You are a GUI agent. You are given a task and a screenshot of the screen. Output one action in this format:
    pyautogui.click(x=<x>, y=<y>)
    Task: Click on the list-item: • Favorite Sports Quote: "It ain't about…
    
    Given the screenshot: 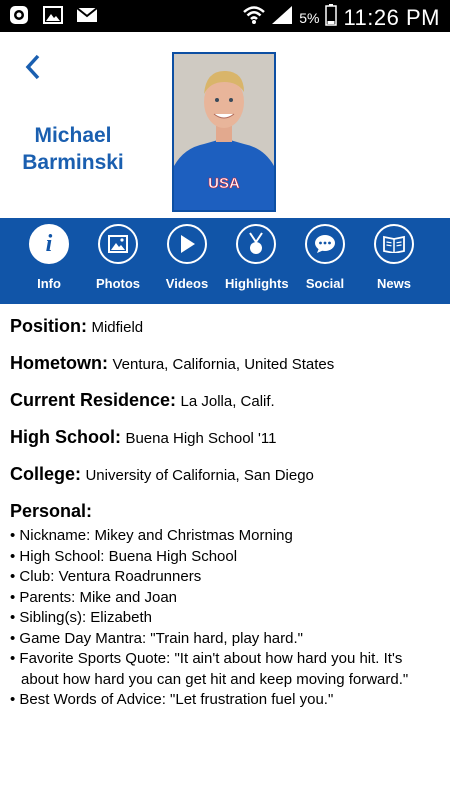 What is the action you would take?
    pyautogui.click(x=209, y=669)
    